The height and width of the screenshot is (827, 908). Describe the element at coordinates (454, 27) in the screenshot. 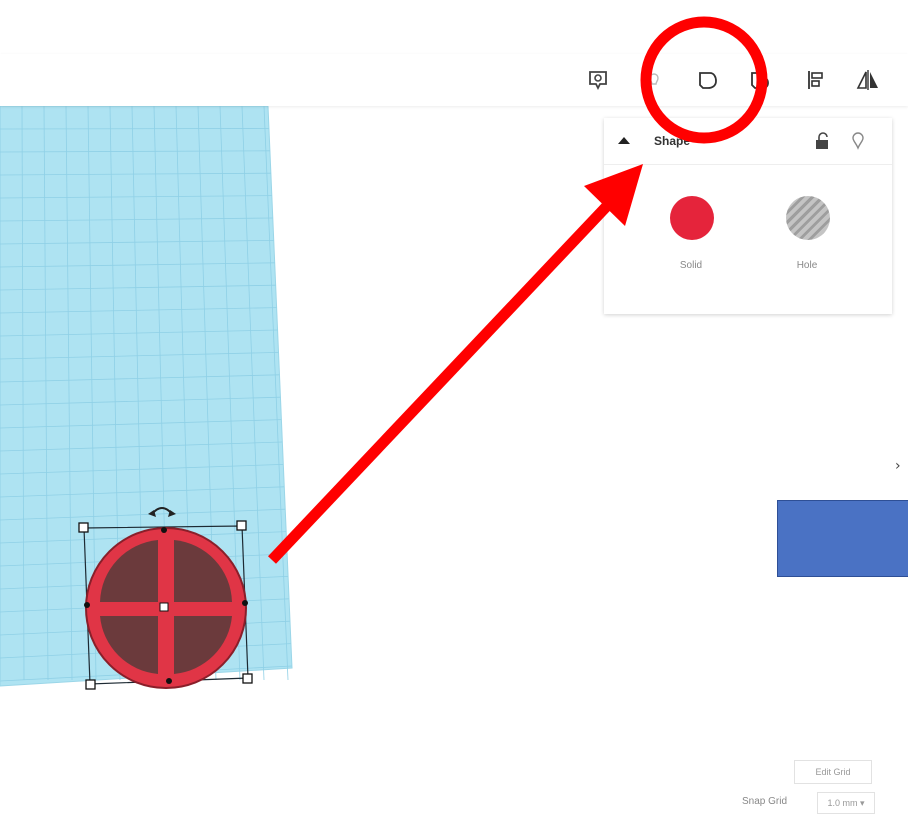

I see `top-margin` at that location.